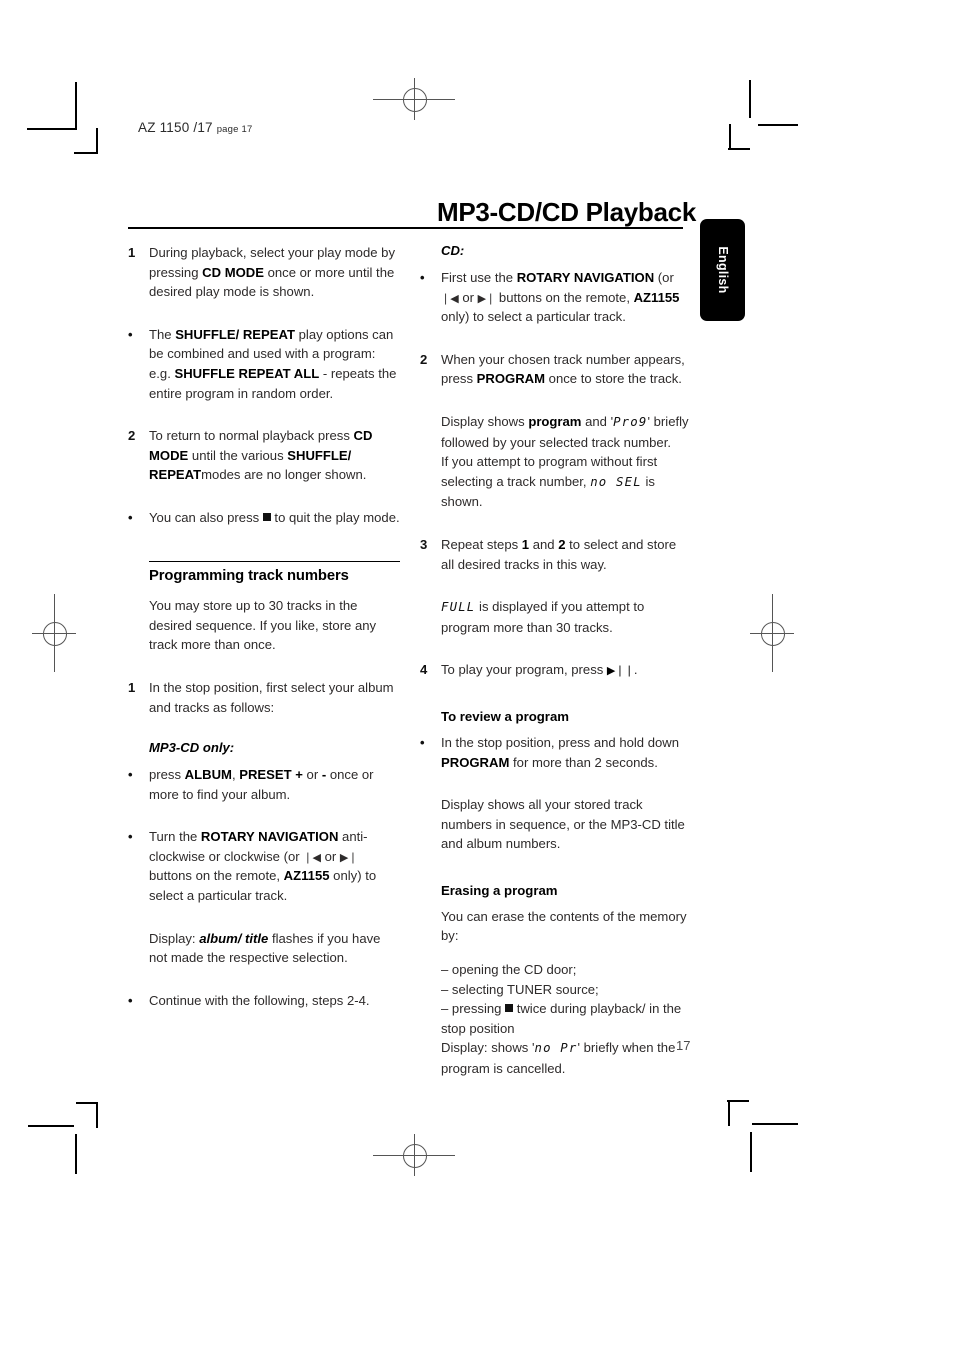  I want to click on section-divider, so click(274, 561).